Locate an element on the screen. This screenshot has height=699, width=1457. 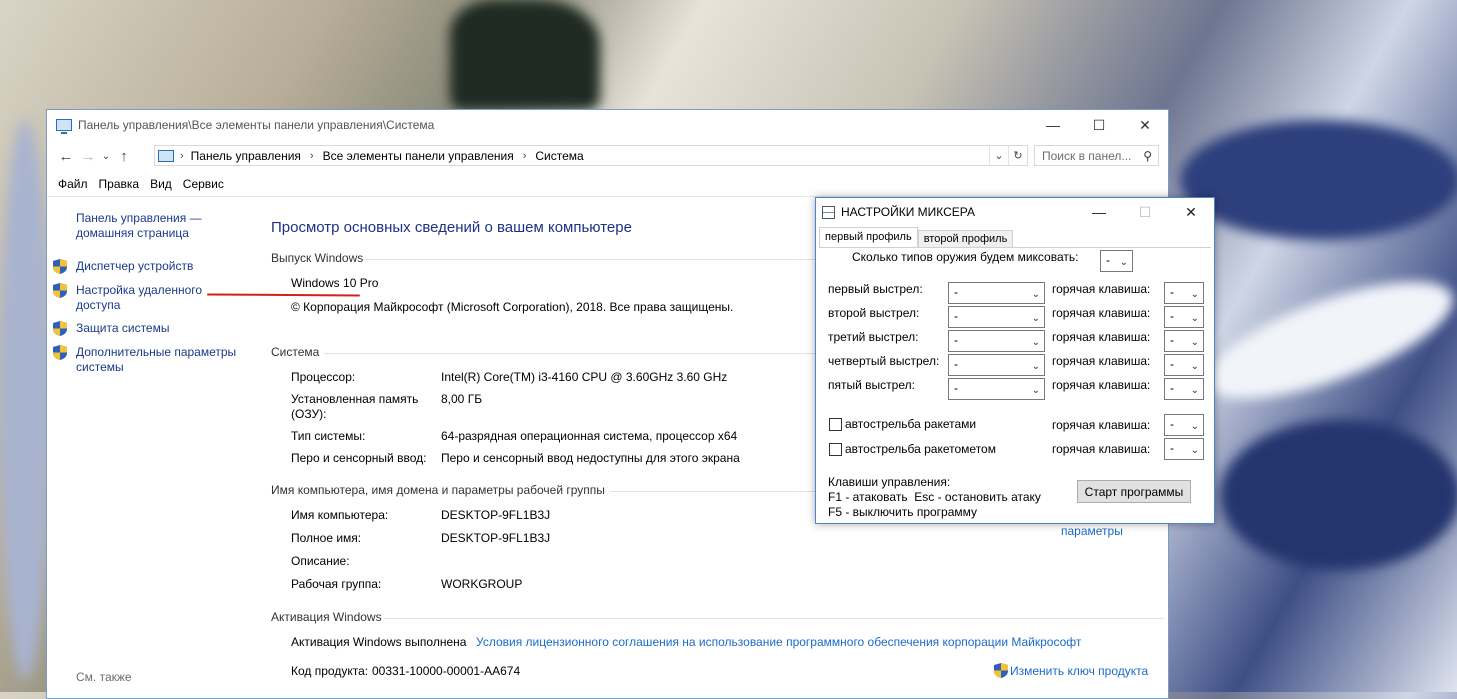
sidebar-item-remote-settings: Настройка удаленного доступа is located at coordinates (139, 298).